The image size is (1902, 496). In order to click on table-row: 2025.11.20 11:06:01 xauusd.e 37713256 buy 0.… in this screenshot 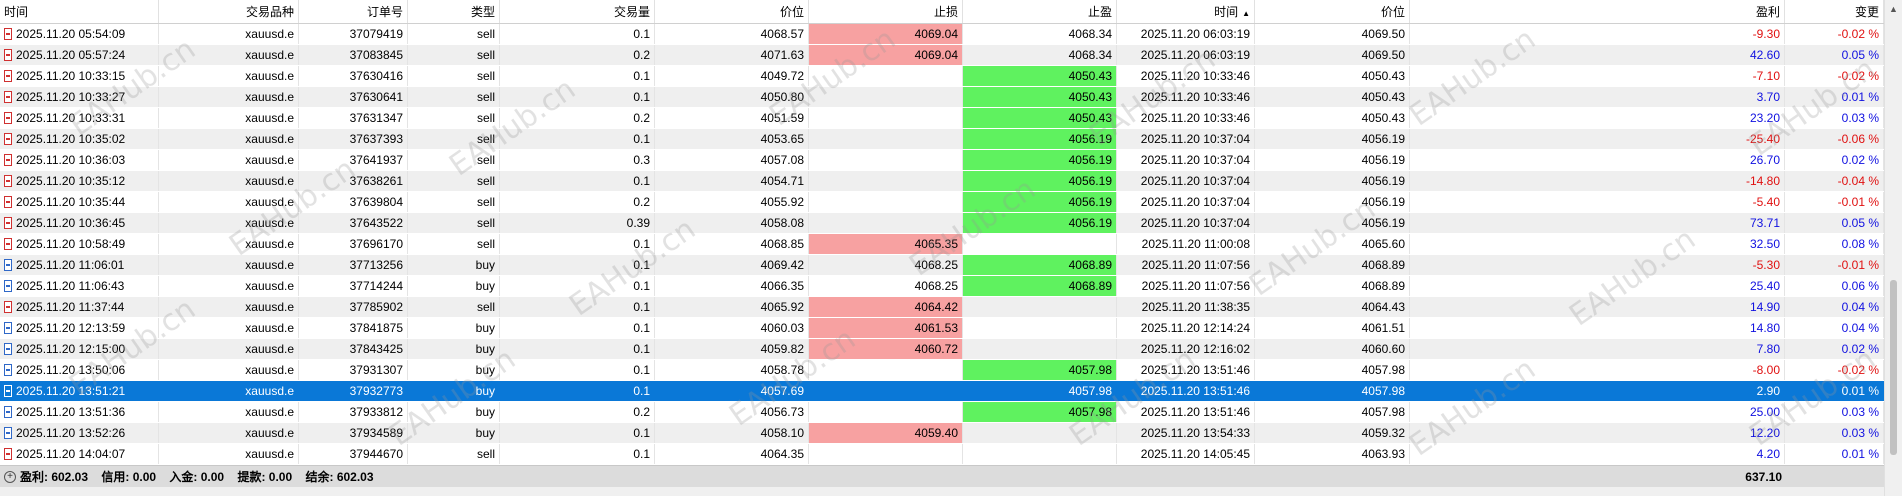, I will do `click(942, 265)`.